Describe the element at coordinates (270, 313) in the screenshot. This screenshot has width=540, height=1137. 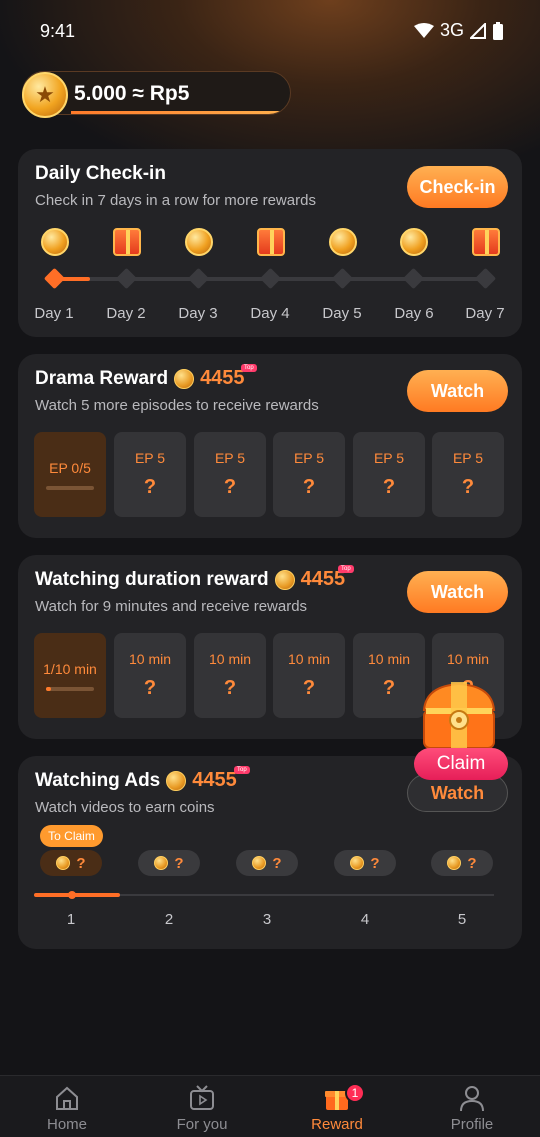
I see `day-label: Day 4` at that location.